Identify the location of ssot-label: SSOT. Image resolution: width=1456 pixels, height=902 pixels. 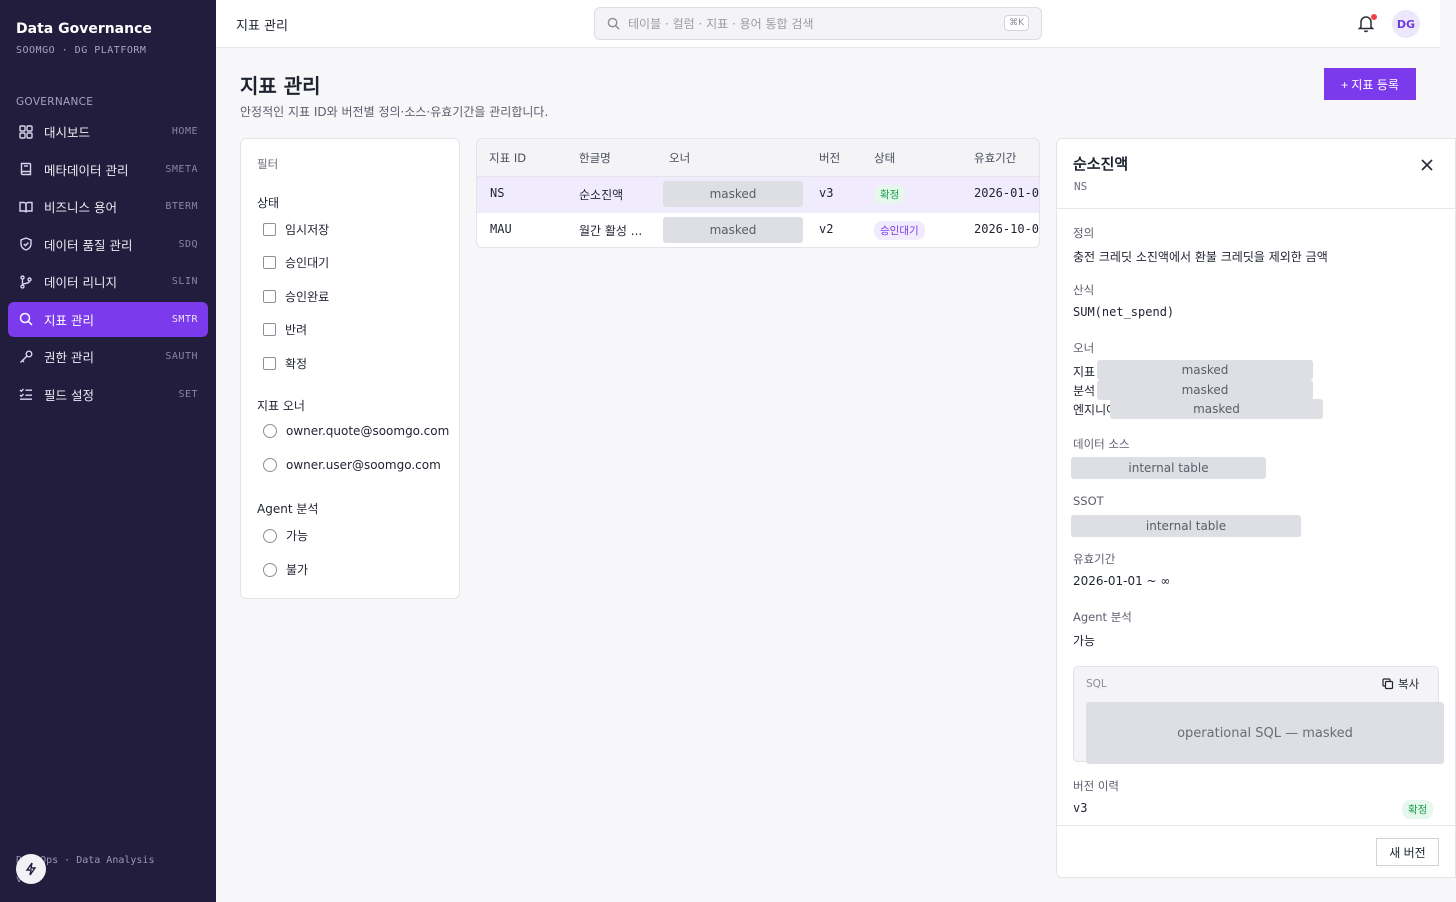
(1088, 501).